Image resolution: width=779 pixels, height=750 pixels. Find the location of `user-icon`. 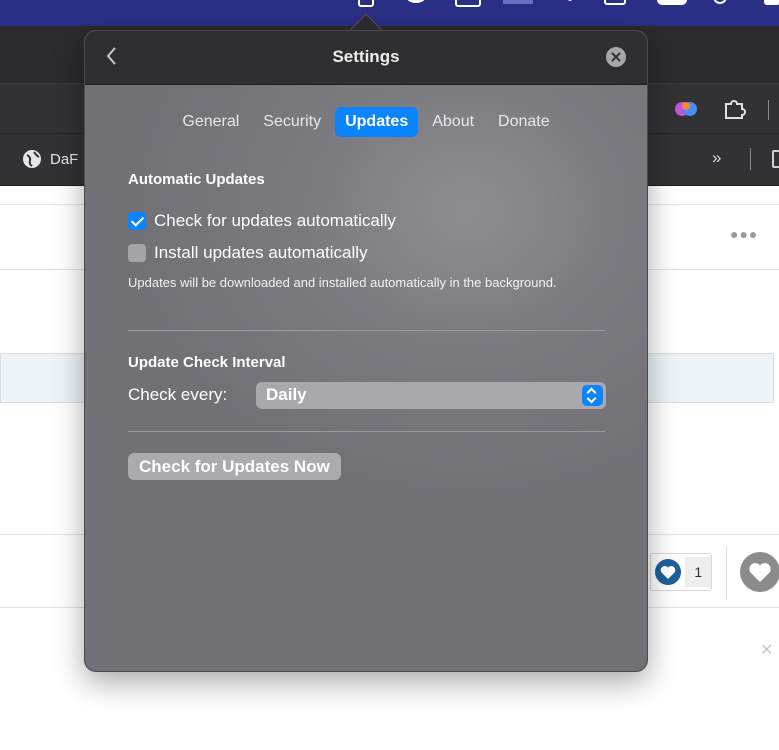

user-icon is located at coordinates (416, 4).